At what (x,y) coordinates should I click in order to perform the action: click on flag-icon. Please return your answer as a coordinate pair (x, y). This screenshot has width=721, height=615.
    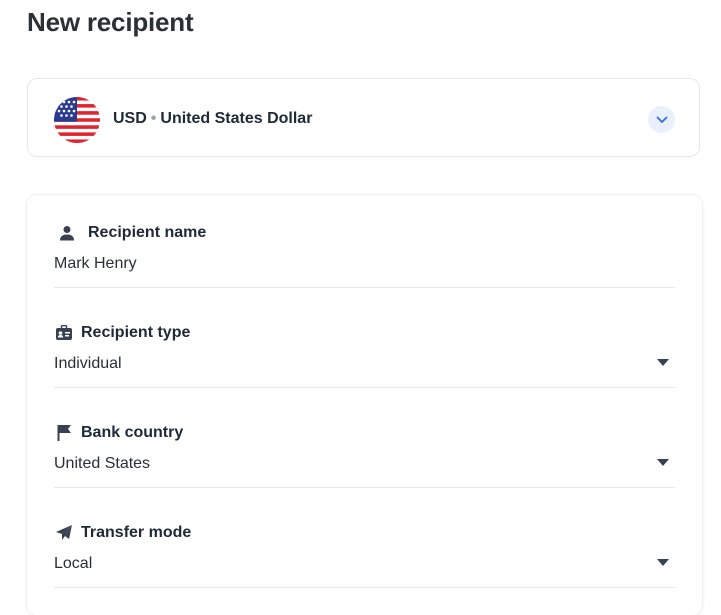
    Looking at the image, I should click on (64, 433).